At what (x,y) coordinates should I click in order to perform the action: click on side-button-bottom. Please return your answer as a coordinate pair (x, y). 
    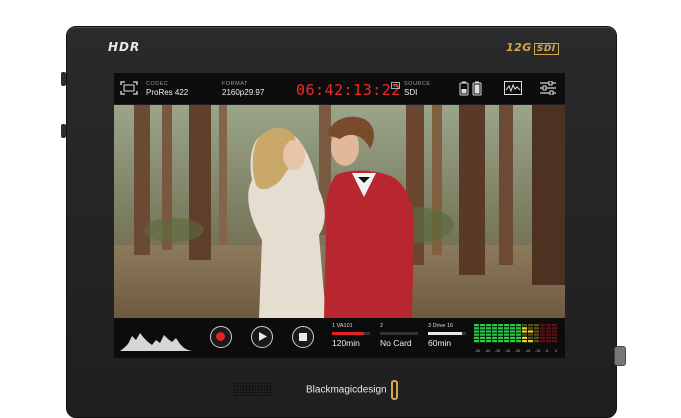
    Looking at the image, I should click on (63, 131).